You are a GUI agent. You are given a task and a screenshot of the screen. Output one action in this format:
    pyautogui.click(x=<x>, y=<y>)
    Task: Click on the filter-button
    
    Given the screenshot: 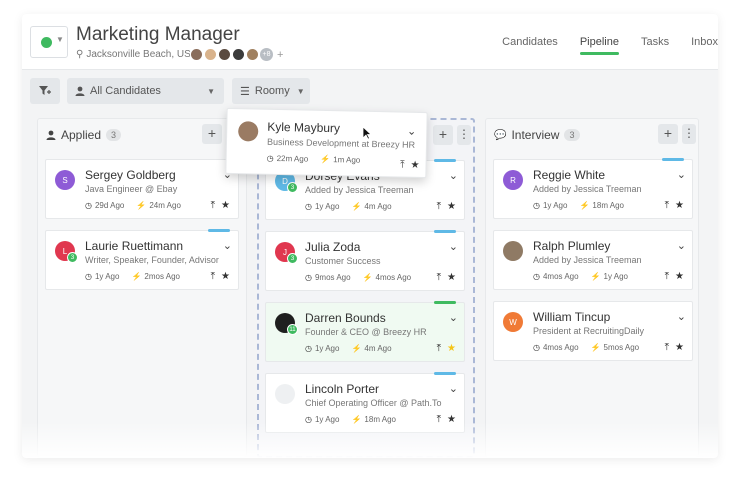 What is the action you would take?
    pyautogui.click(x=45, y=91)
    